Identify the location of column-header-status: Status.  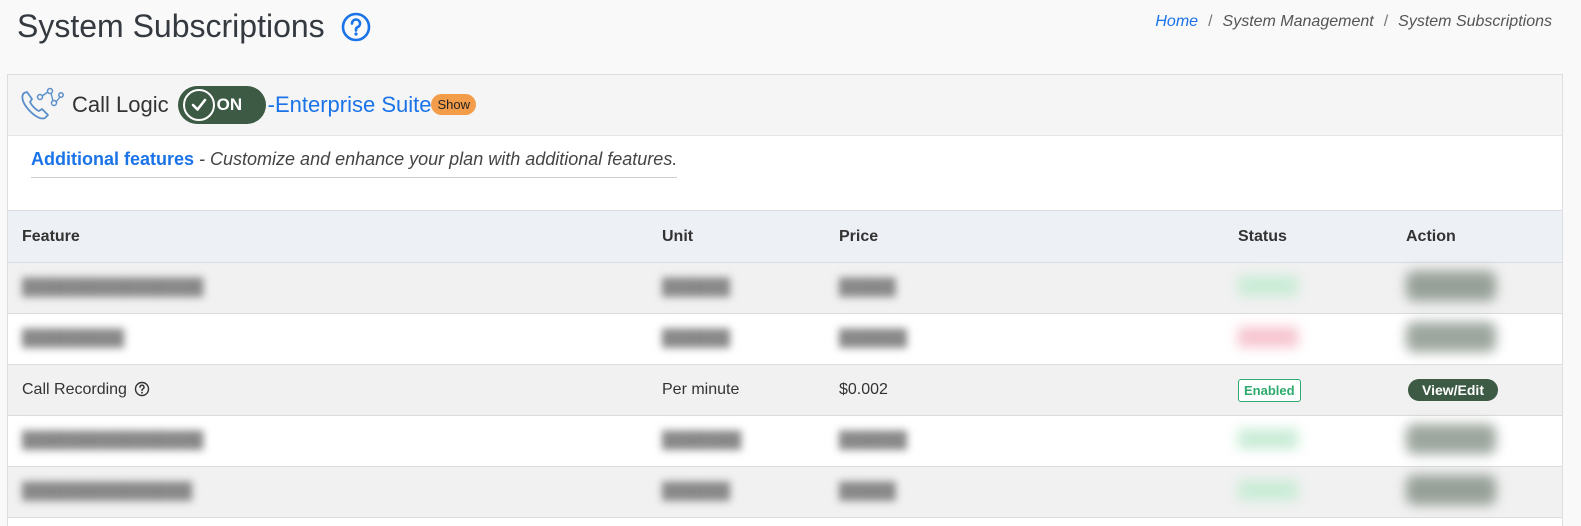
(1308, 237).